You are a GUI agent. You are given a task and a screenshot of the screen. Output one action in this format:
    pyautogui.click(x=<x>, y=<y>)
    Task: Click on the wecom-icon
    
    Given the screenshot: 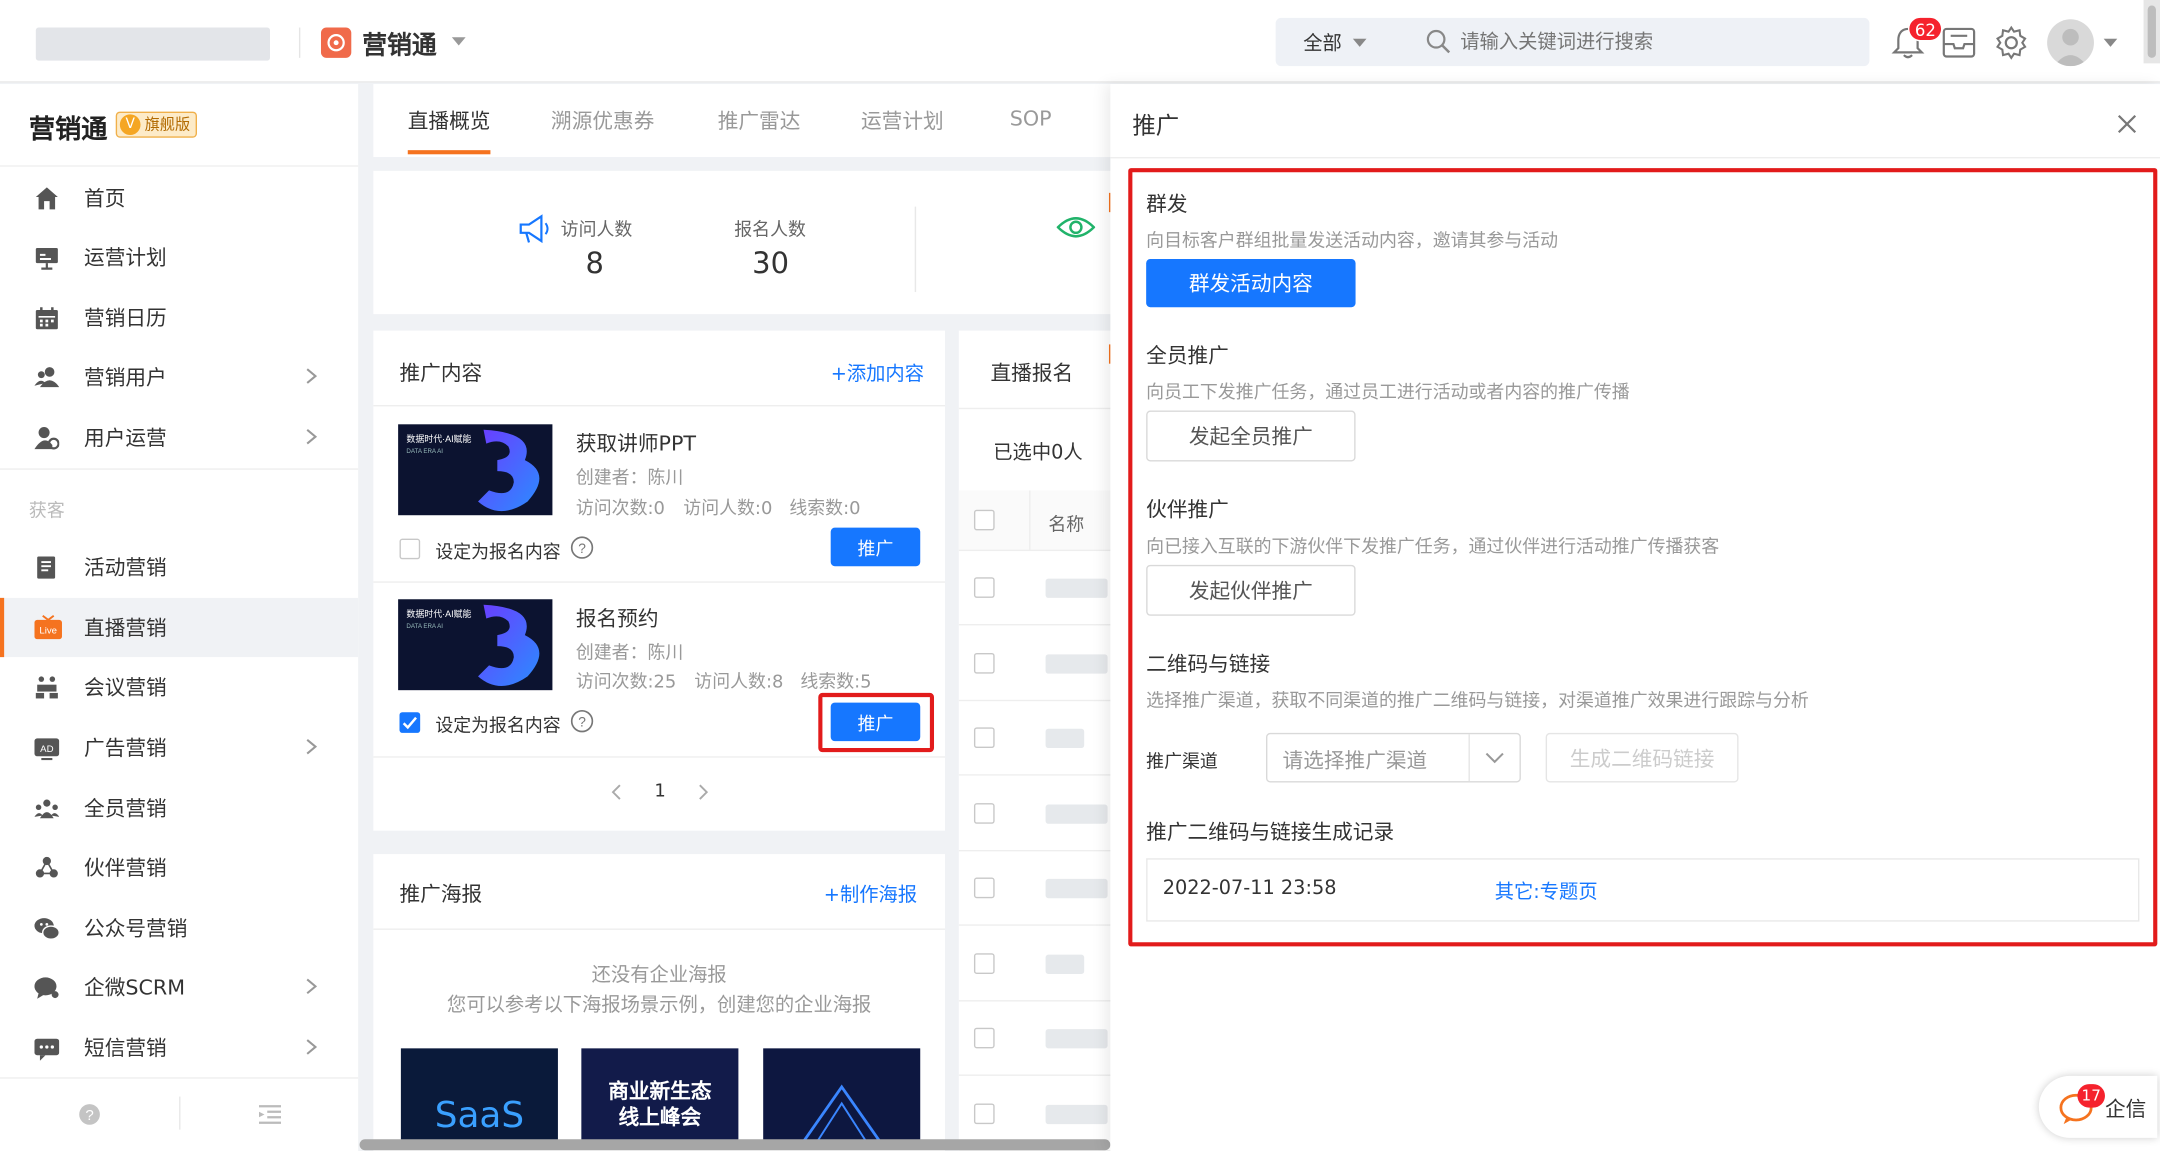 What is the action you would take?
    pyautogui.click(x=46, y=987)
    